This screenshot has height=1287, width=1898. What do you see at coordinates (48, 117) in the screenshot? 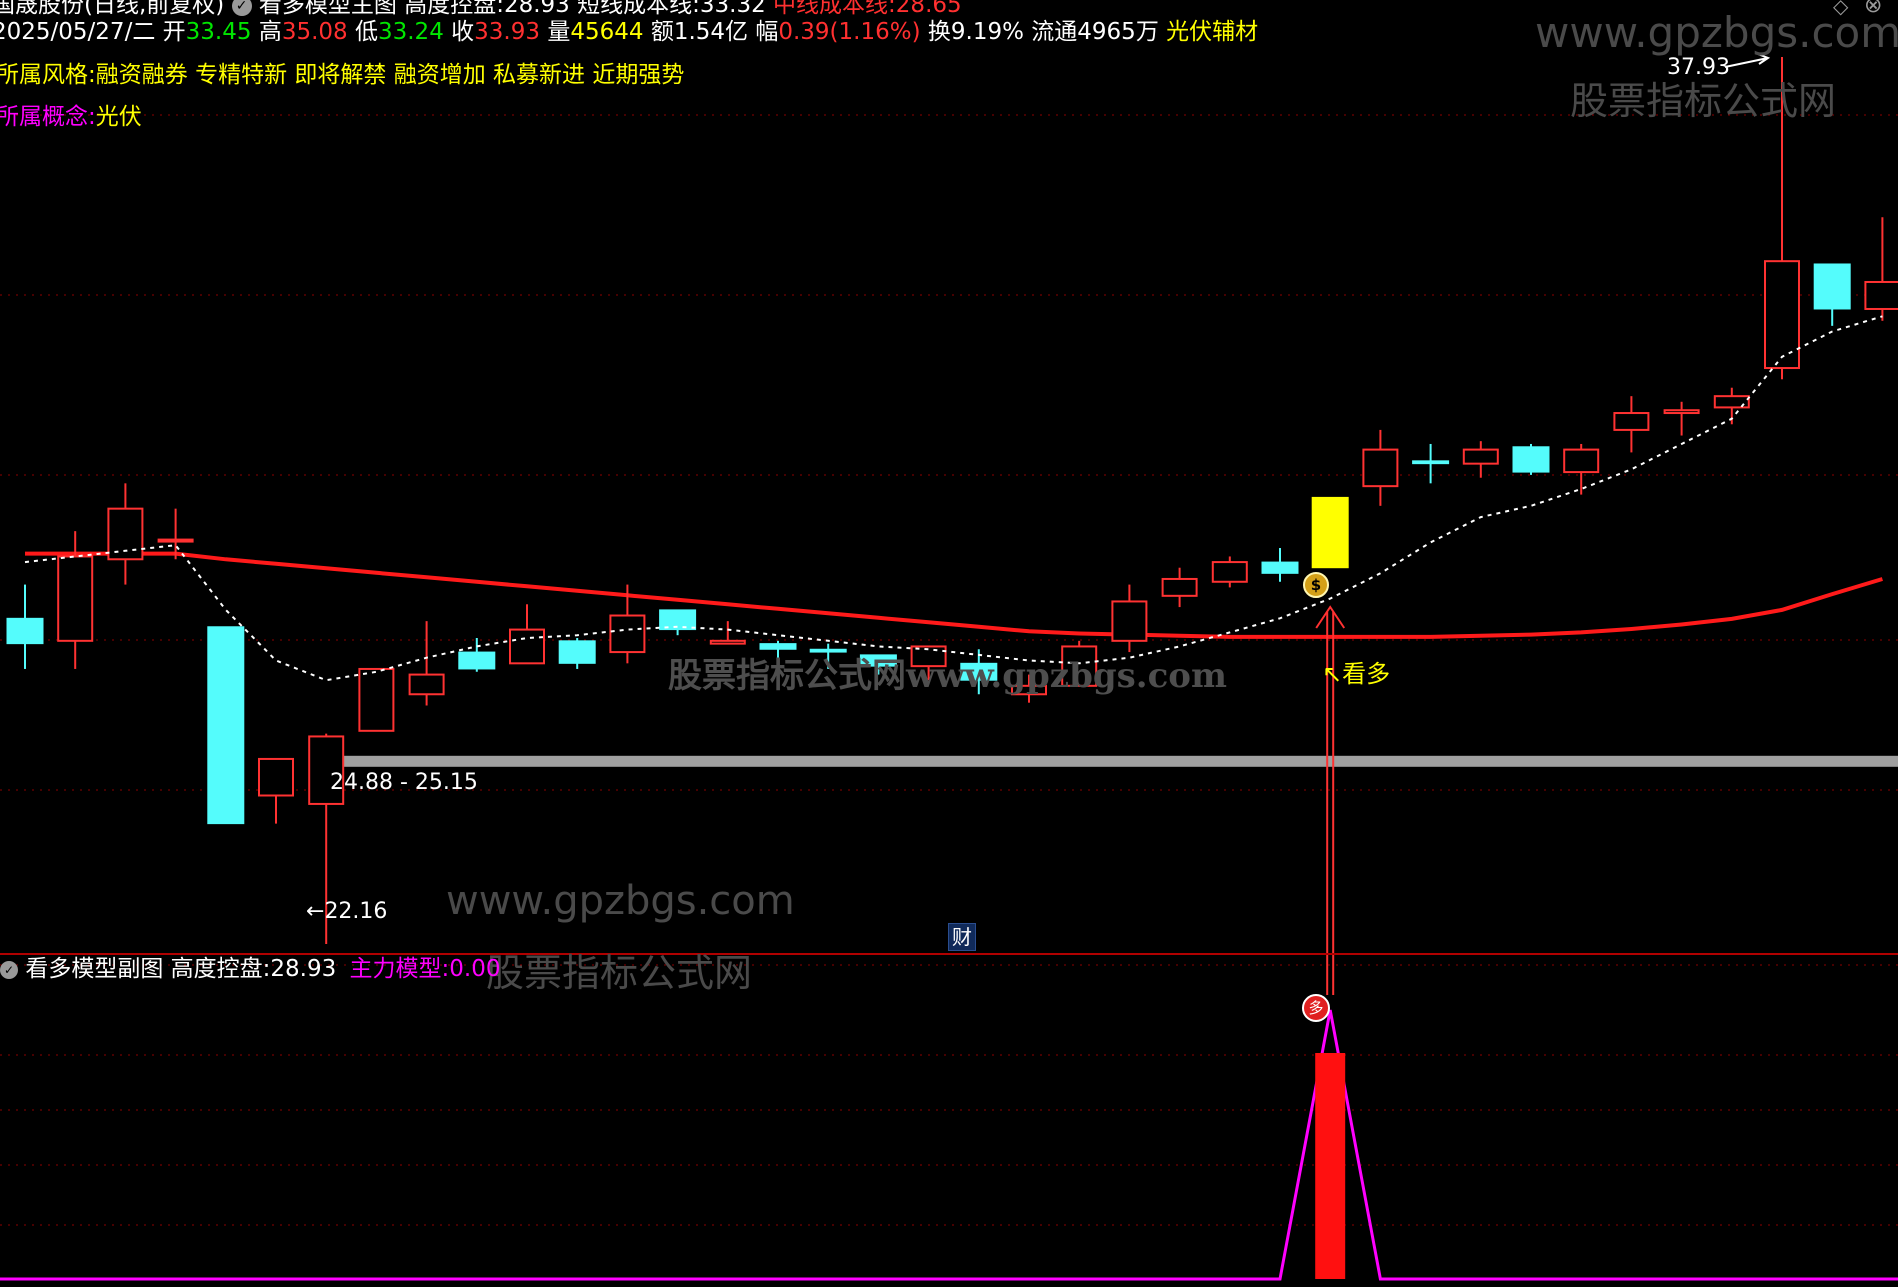
I see `concept-label: 所属概念:` at bounding box center [48, 117].